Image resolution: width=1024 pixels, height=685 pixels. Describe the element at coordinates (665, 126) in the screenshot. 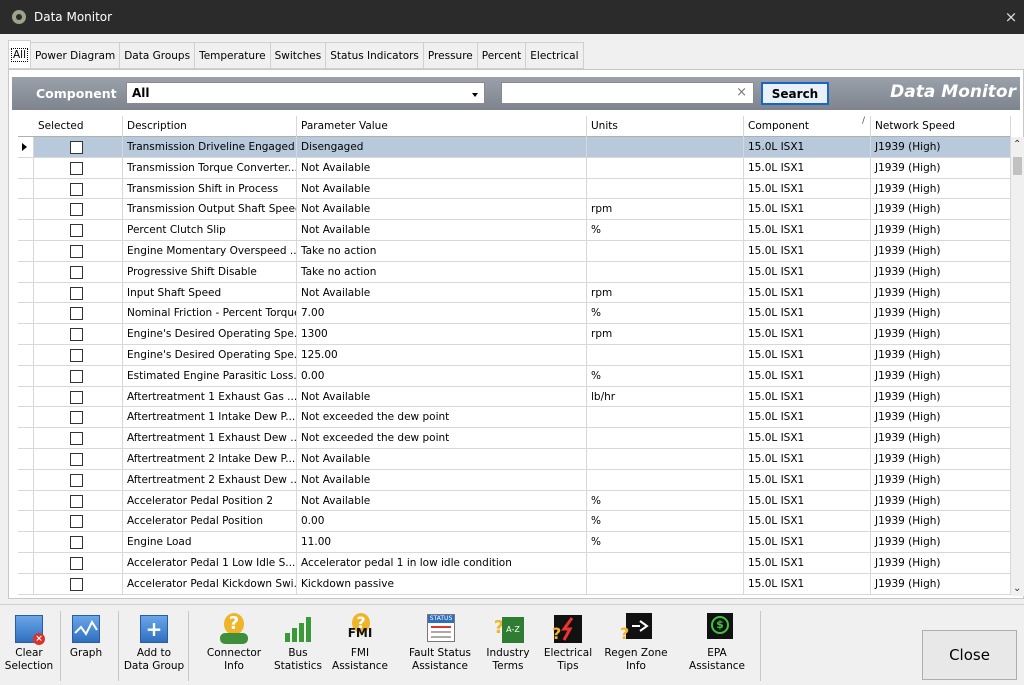

I see `column-header-units: Units` at that location.